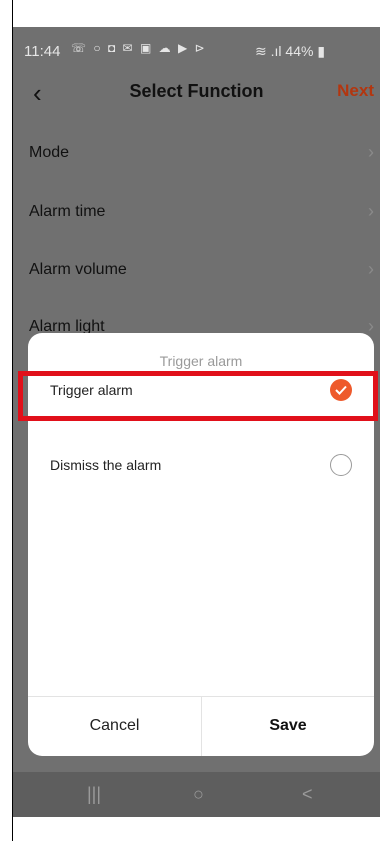 The height and width of the screenshot is (841, 380). What do you see at coordinates (42, 51) in the screenshot?
I see `status-time: 11:44` at bounding box center [42, 51].